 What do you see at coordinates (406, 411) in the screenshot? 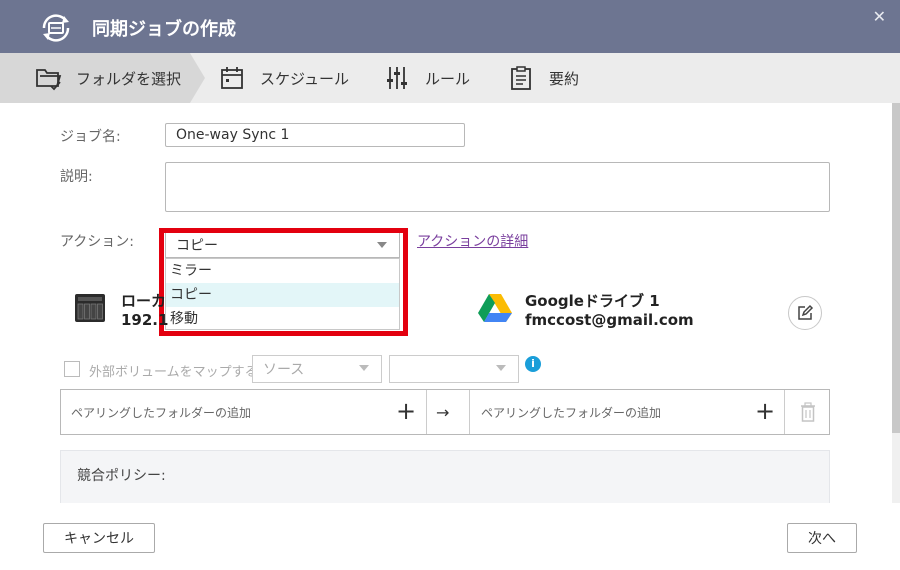
I see `add-local-folder-plus-icon: +` at bounding box center [406, 411].